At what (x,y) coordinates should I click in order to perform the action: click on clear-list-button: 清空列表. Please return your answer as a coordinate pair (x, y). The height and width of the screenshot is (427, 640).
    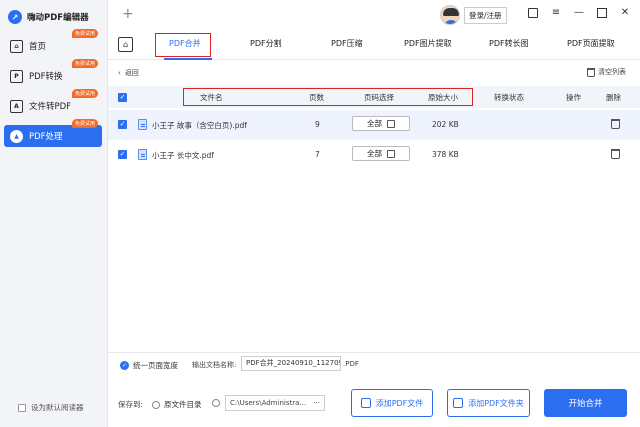
    Looking at the image, I should click on (606, 72).